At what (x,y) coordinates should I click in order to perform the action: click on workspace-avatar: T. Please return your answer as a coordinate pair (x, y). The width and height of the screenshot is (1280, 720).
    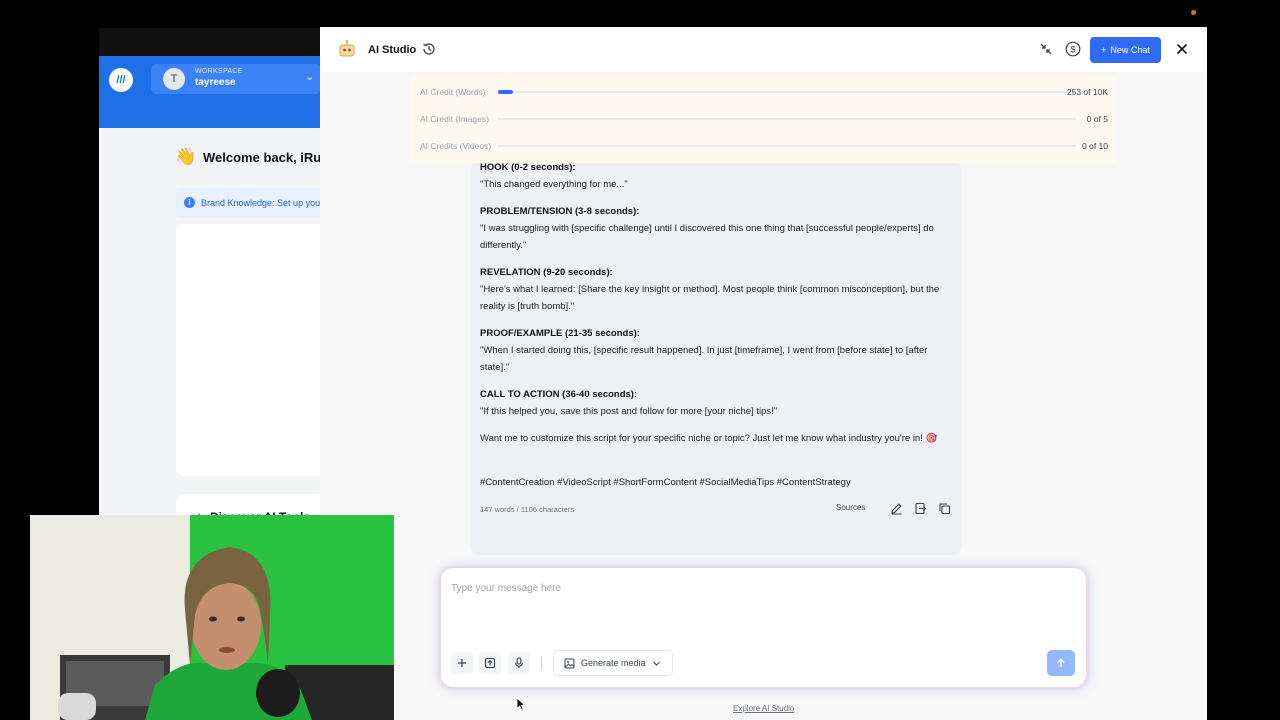
    Looking at the image, I should click on (174, 79).